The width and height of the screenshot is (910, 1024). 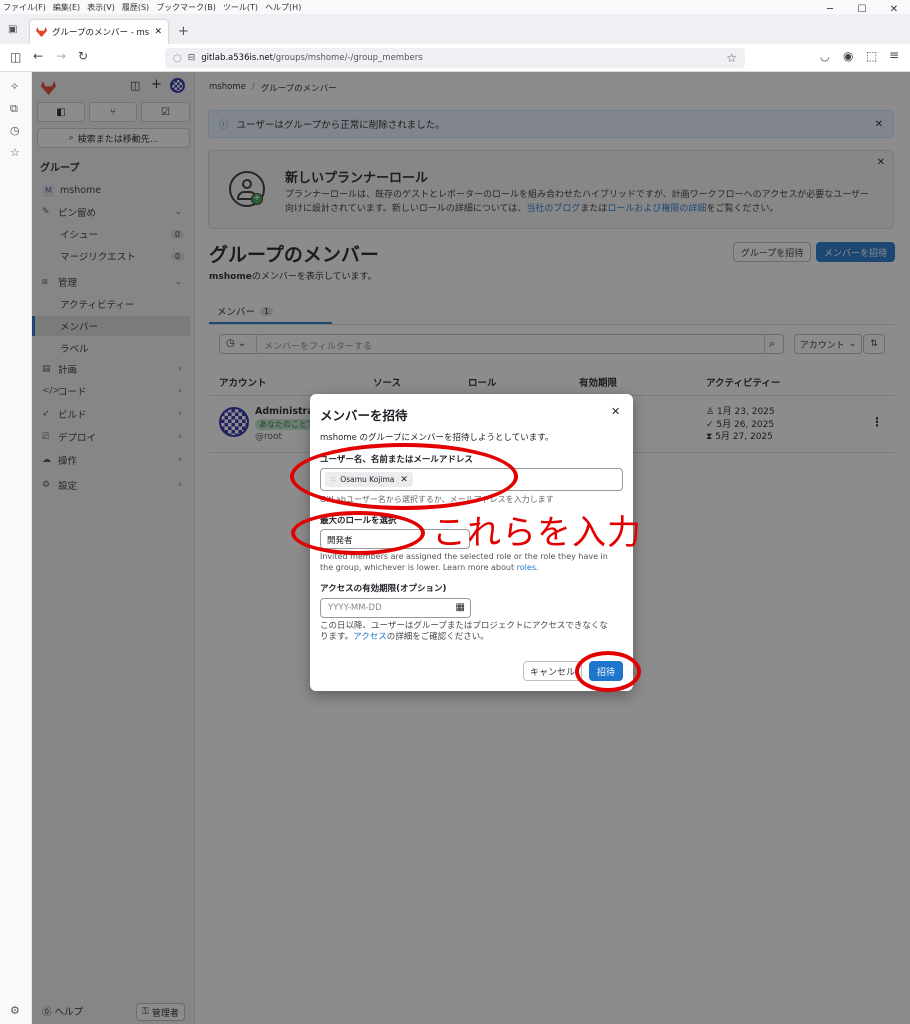 What do you see at coordinates (16, 548) in the screenshot?
I see `browser-sidebar: ✧ ⧉ ◷ ☆ ⚙` at bounding box center [16, 548].